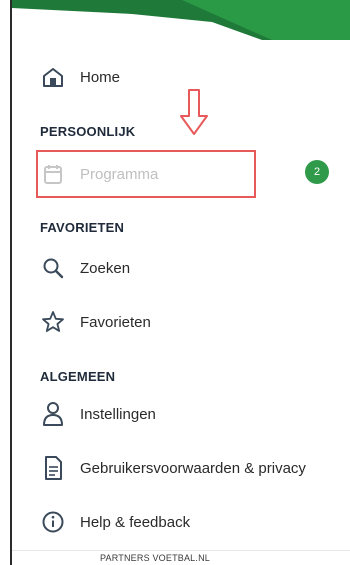 The width and height of the screenshot is (350, 565). I want to click on menu-item-favorieten-label: Favorieten, so click(115, 322).